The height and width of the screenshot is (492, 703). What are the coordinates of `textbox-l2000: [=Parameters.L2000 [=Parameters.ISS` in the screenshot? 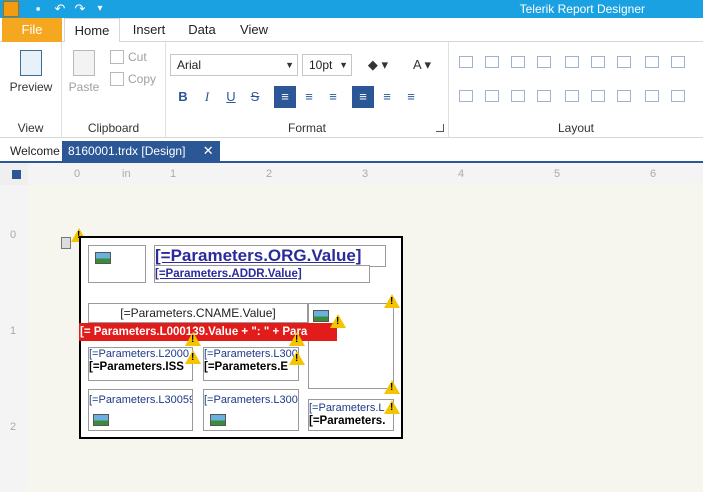 It's located at (140, 364).